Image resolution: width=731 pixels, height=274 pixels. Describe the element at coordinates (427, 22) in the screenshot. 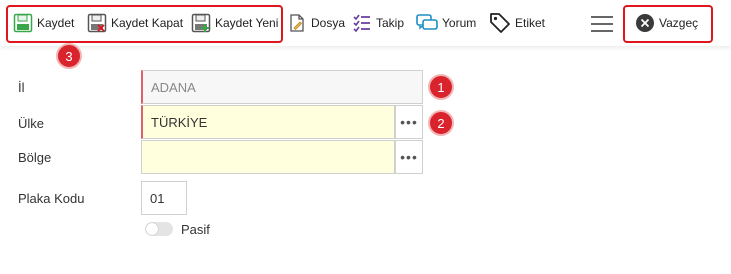

I see `comment-icon` at that location.